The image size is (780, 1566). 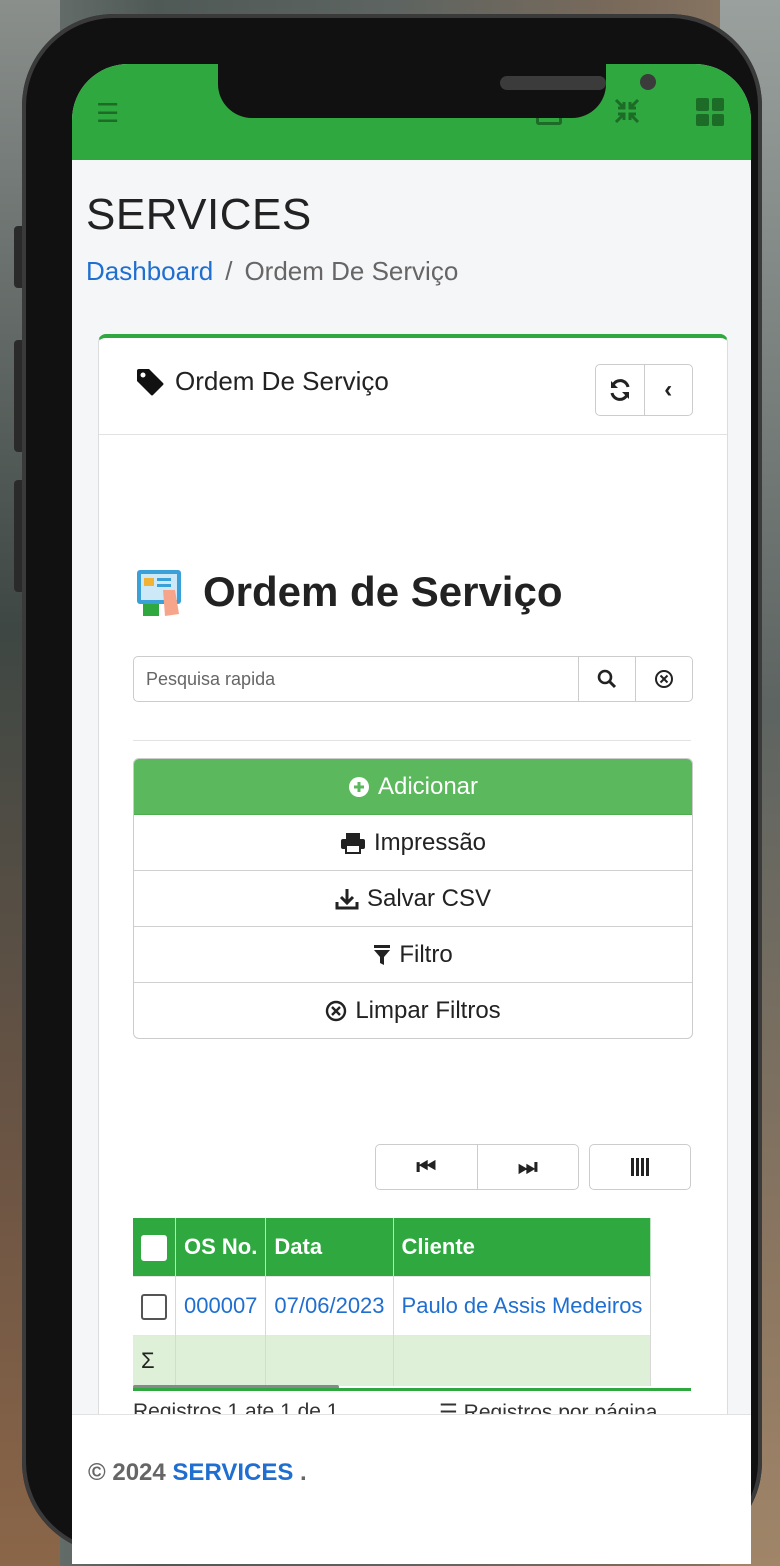 I want to click on search-icon, so click(x=607, y=679).